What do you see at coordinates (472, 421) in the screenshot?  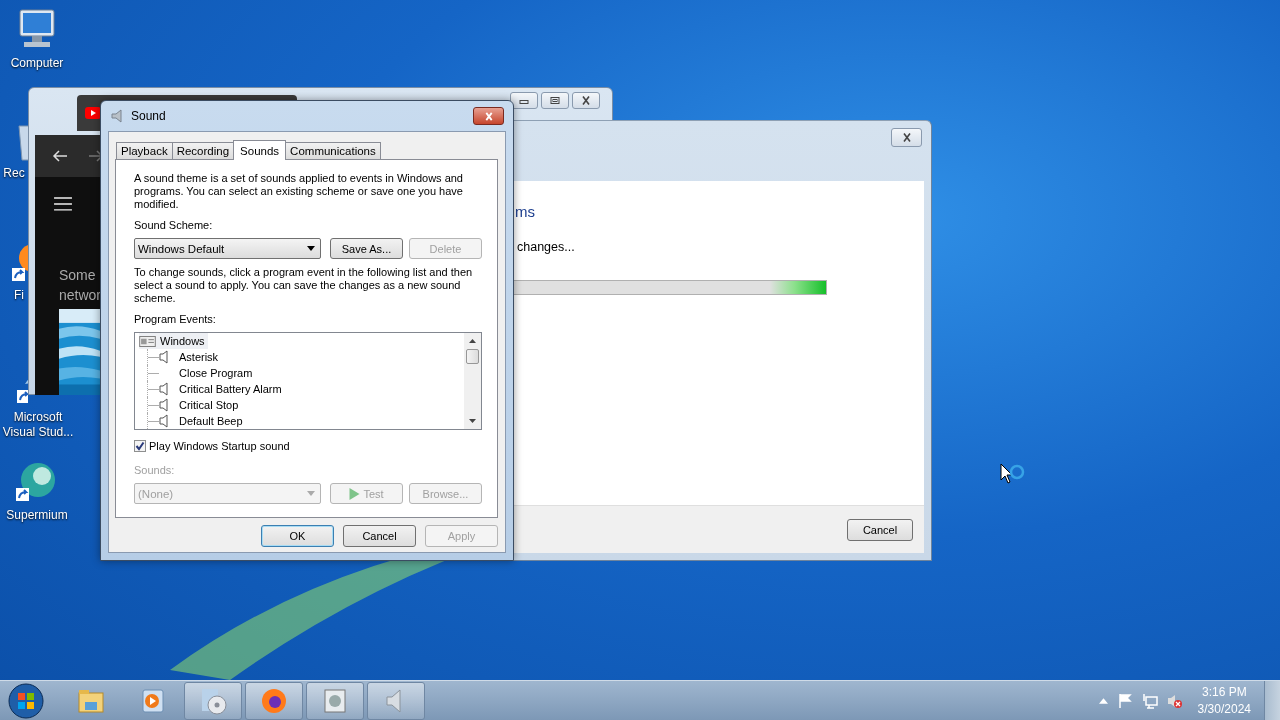 I see `down-arrow-icon` at bounding box center [472, 421].